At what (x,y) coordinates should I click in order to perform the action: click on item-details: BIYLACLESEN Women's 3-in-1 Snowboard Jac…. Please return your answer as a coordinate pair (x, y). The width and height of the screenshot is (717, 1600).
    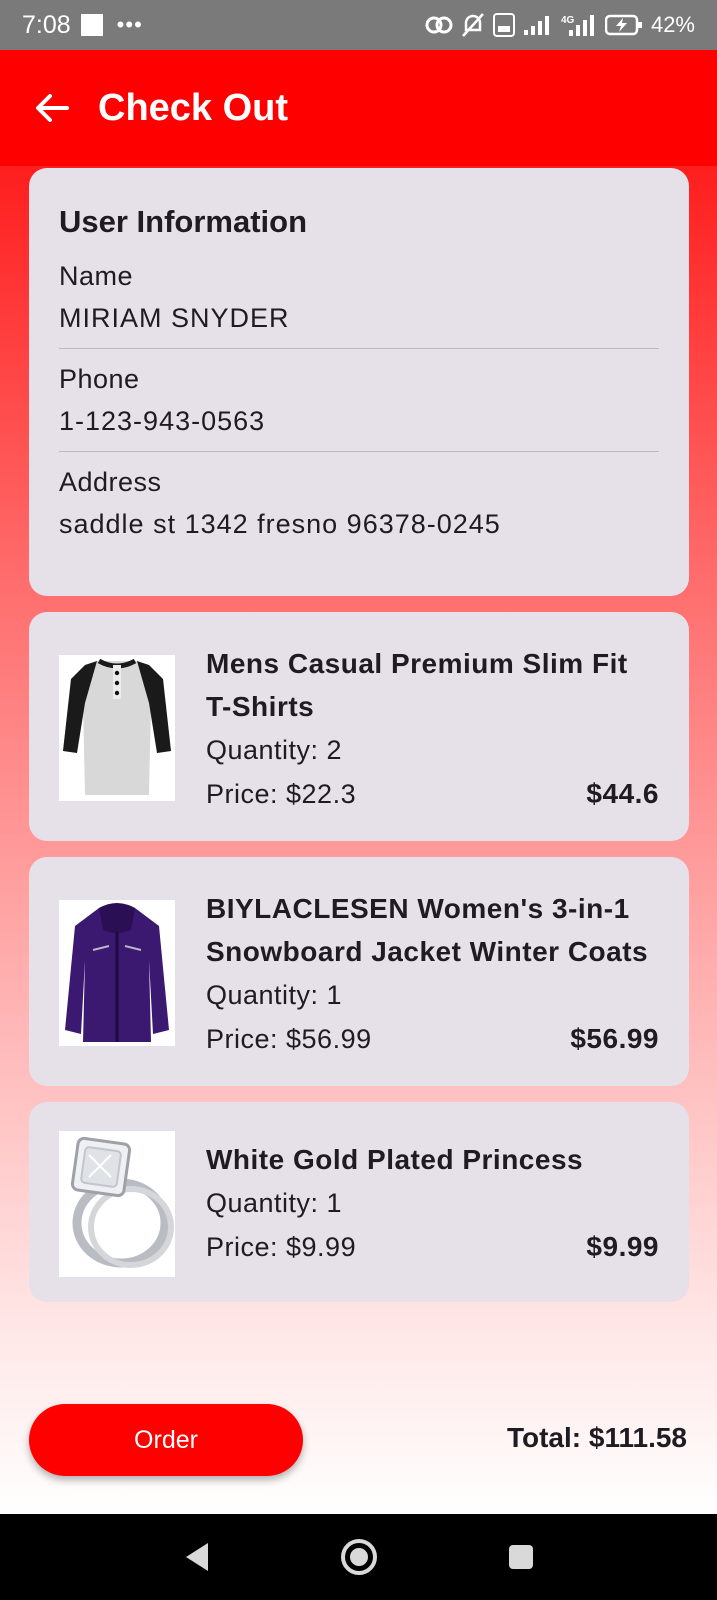
    Looking at the image, I should click on (432, 974).